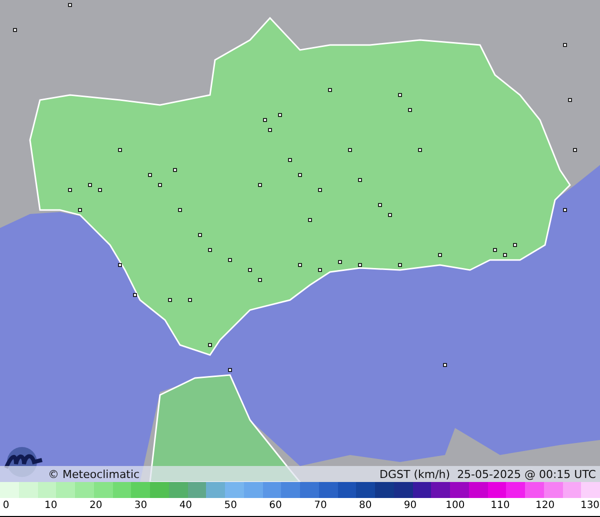 The width and height of the screenshot is (600, 517). Describe the element at coordinates (6, 505) in the screenshot. I see `scale-label: 0` at that location.